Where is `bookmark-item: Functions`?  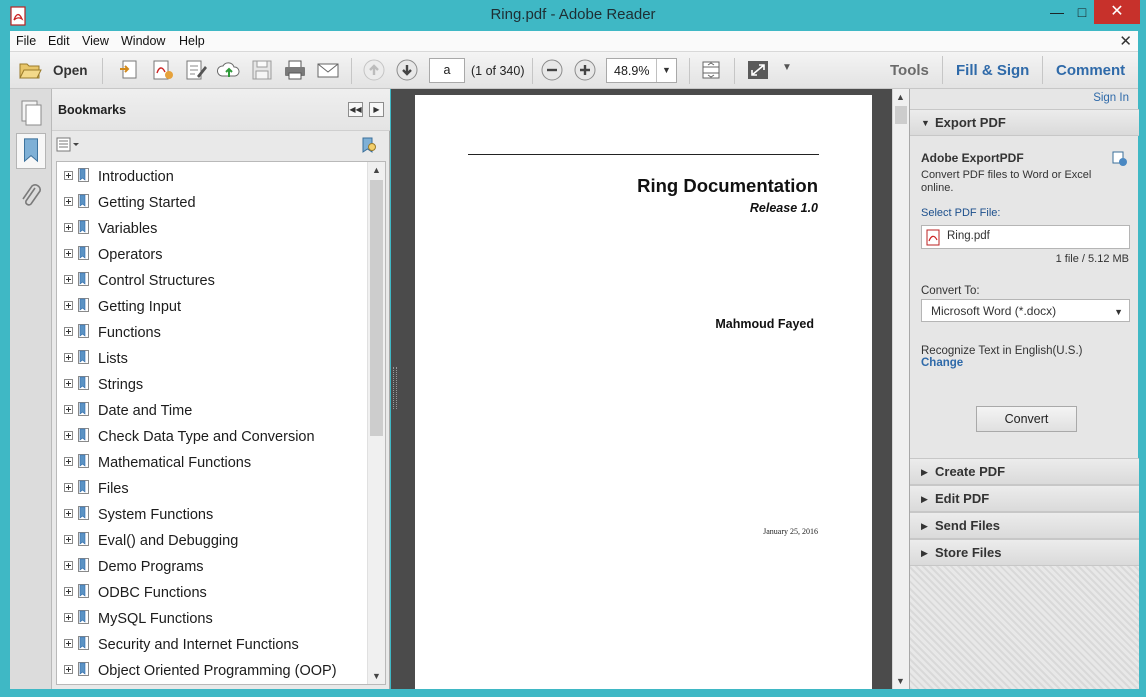 bookmark-item: Functions is located at coordinates (212, 333).